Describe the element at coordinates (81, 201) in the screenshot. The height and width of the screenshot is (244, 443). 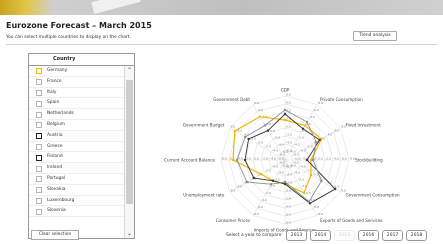
I see `country-item: Luxembourg` at that location.